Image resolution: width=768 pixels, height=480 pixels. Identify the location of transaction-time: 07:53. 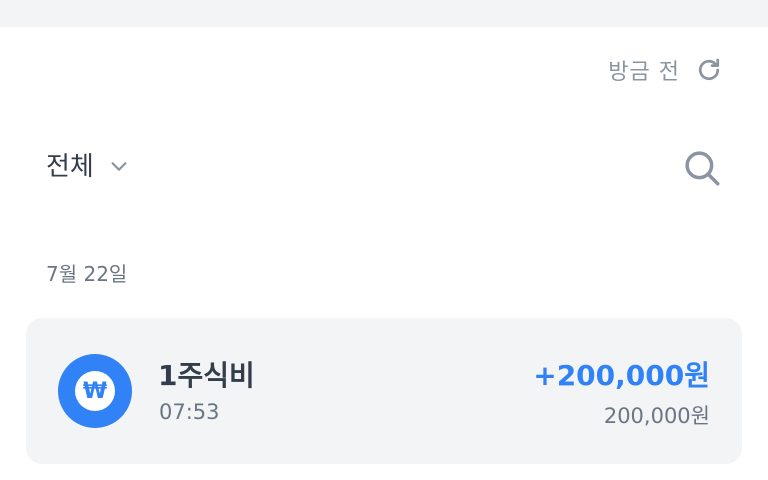
(189, 412).